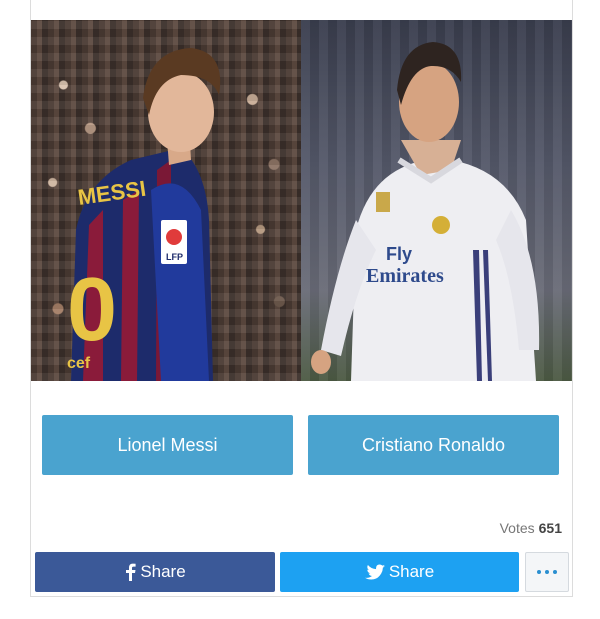 This screenshot has width=600, height=619. I want to click on vote-messi-button: Lionel Messi, so click(167, 445).